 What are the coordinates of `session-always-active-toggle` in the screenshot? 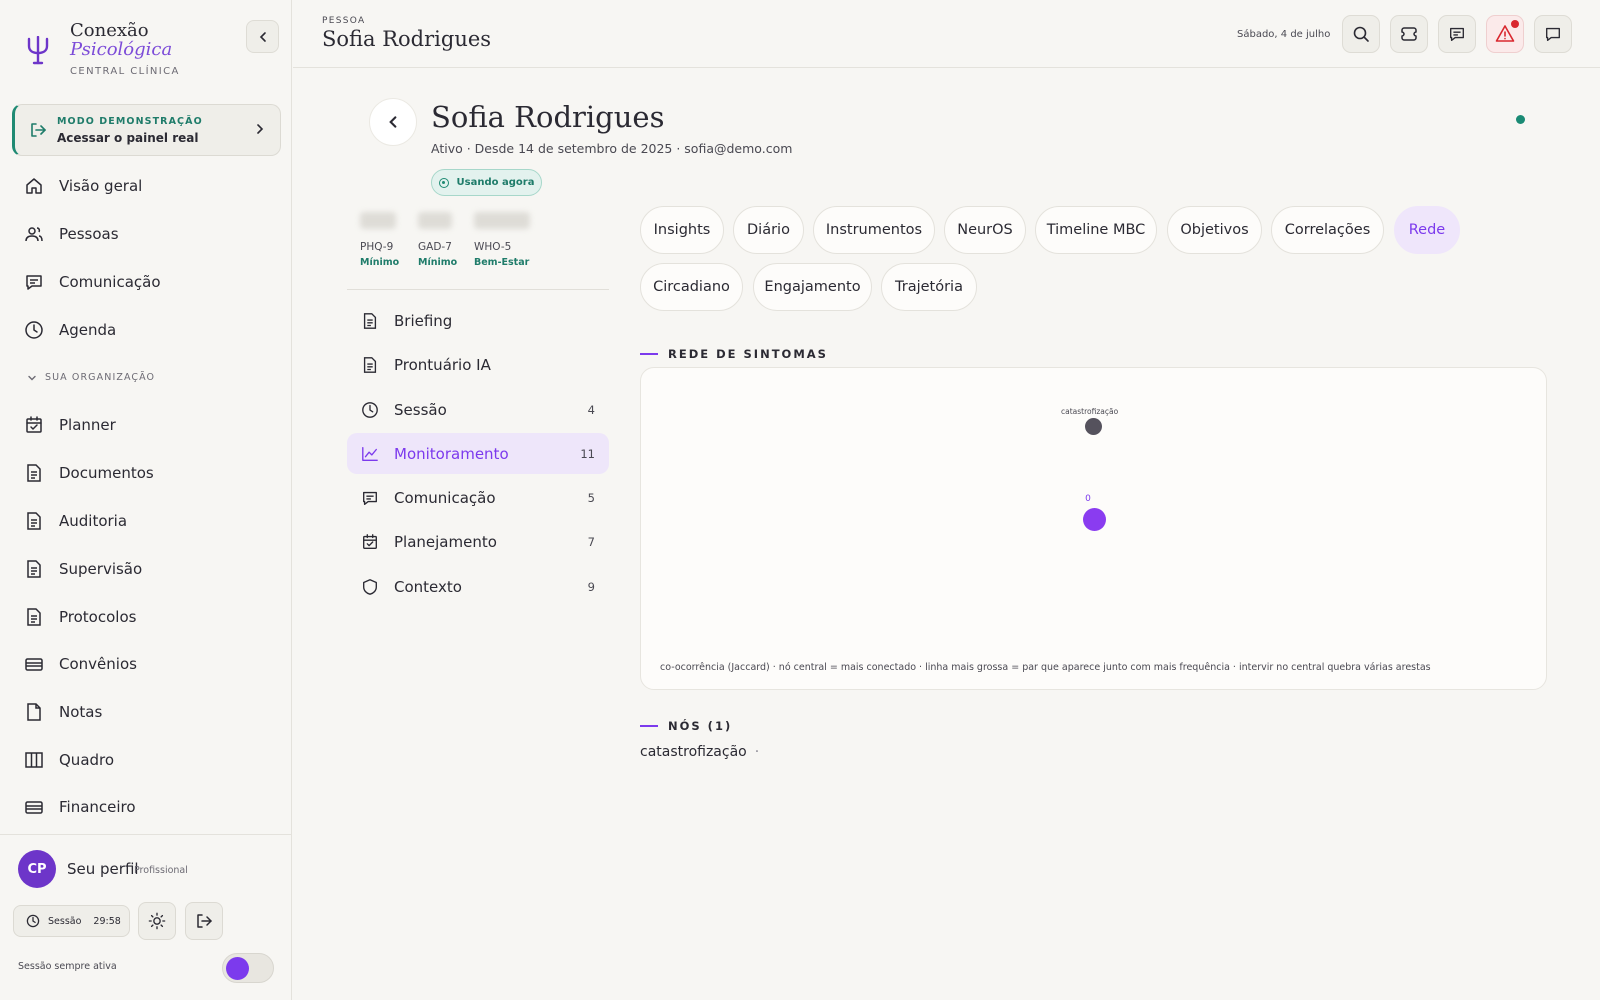 It's located at (248, 968).